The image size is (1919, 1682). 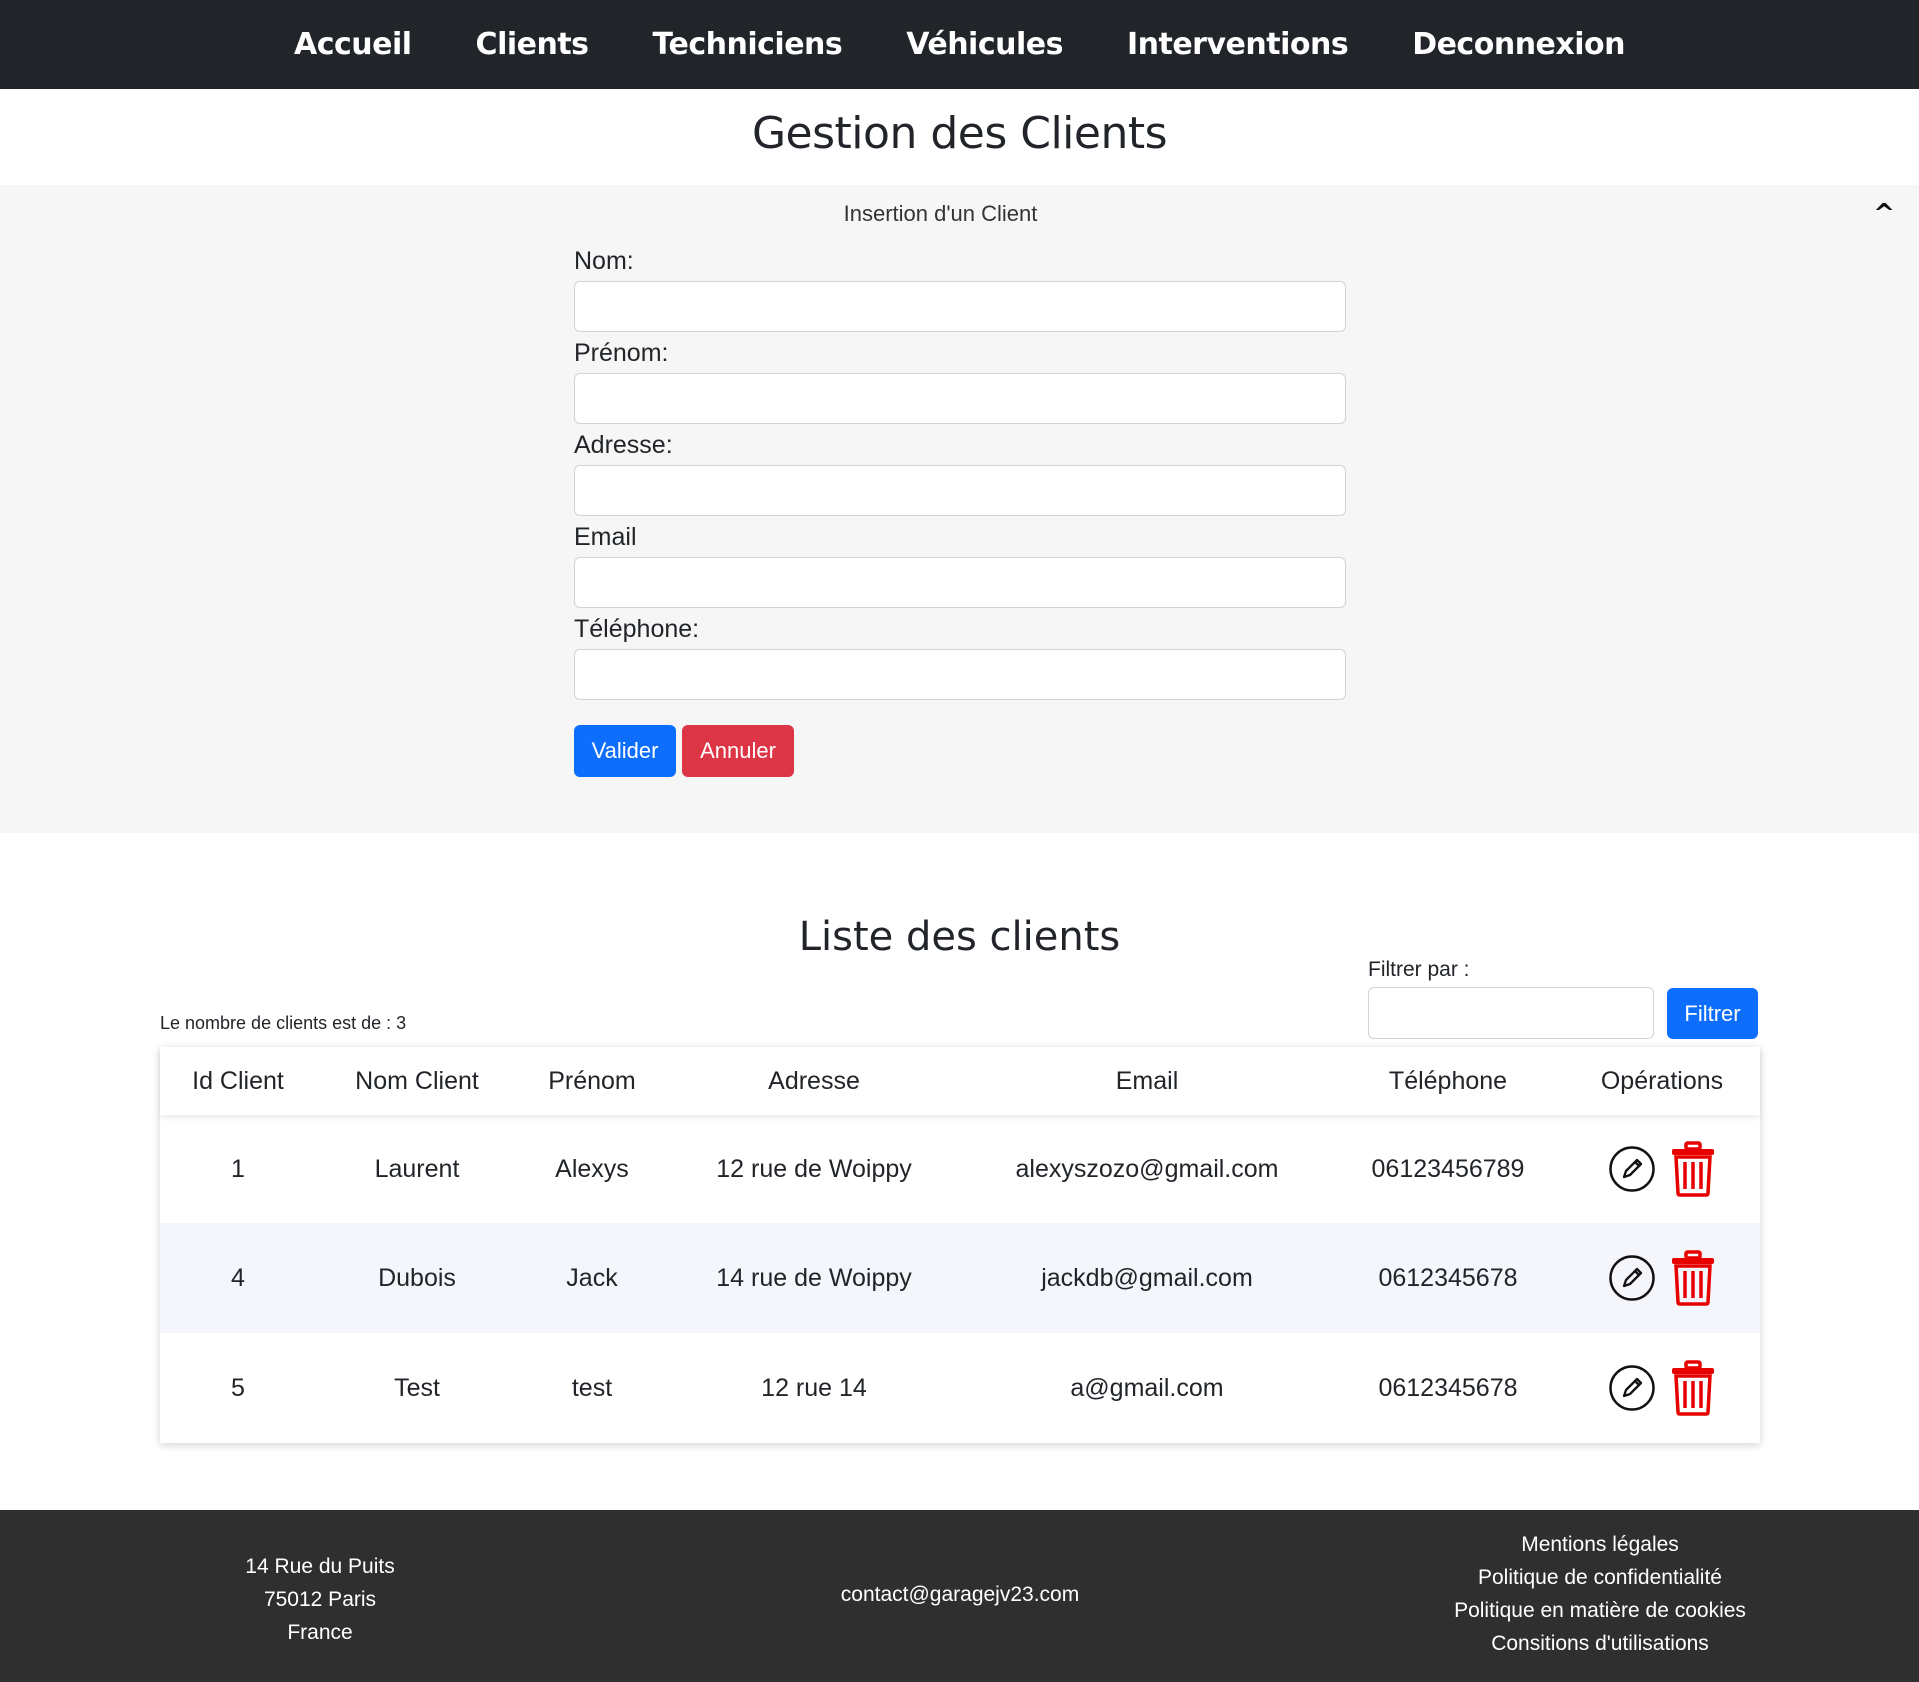 What do you see at coordinates (1448, 1081) in the screenshot?
I see `col-header-telephone: Téléphone` at bounding box center [1448, 1081].